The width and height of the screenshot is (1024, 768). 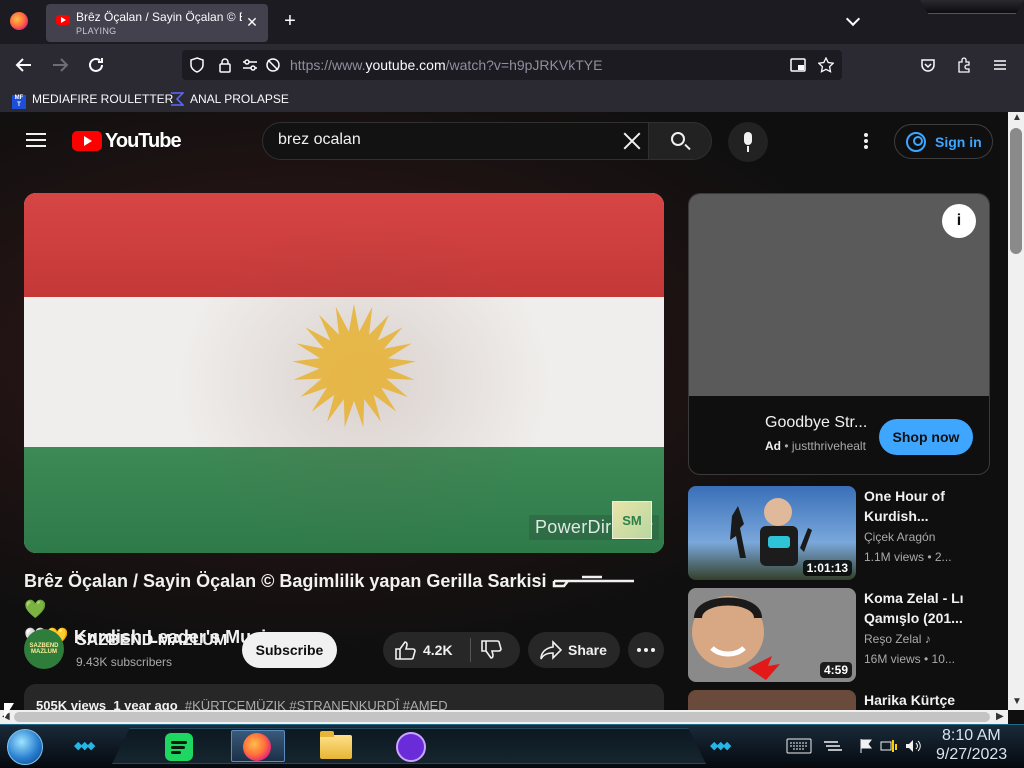 What do you see at coordinates (35, 609) in the screenshot?
I see `green-heart-emoji: 💚` at bounding box center [35, 609].